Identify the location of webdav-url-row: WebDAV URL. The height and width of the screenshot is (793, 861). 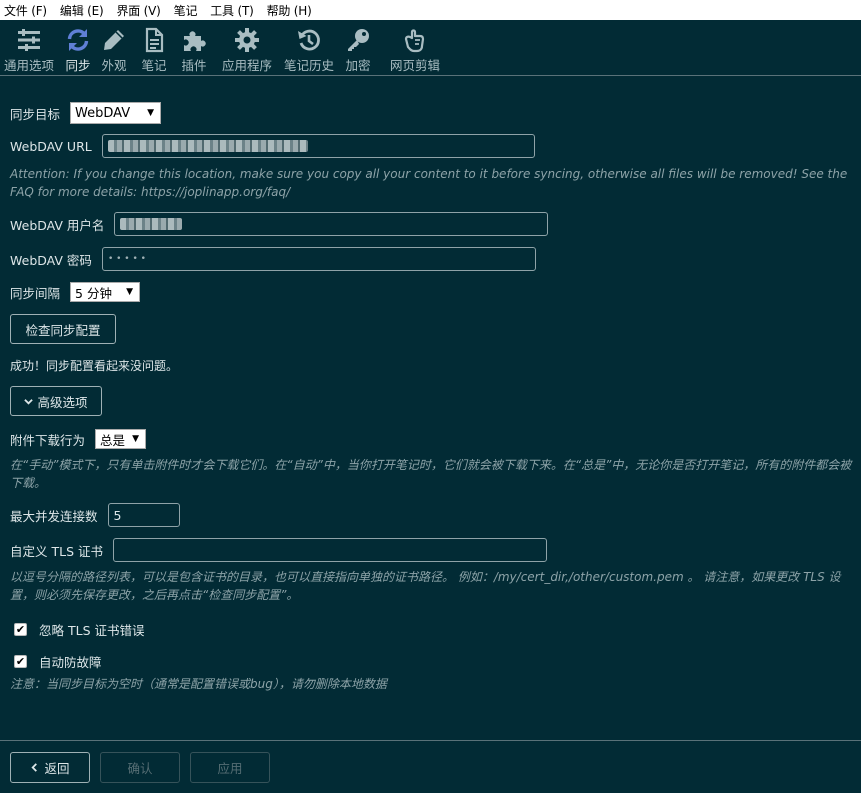
(272, 146).